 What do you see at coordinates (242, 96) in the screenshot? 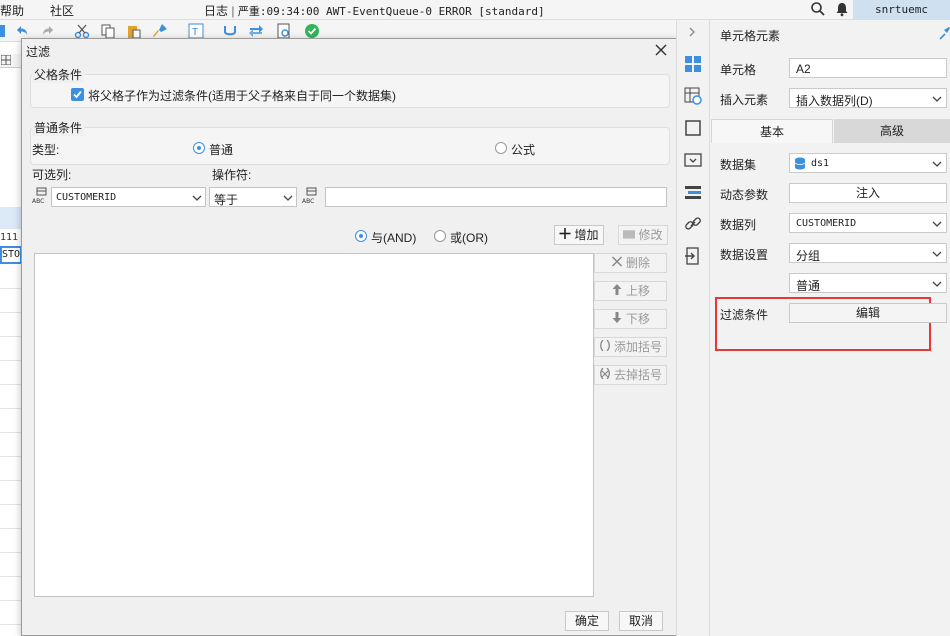
I see `parent-filter-label: 将父格子作为过滤条件(适用于父子格来自于同一个数据集)` at bounding box center [242, 96].